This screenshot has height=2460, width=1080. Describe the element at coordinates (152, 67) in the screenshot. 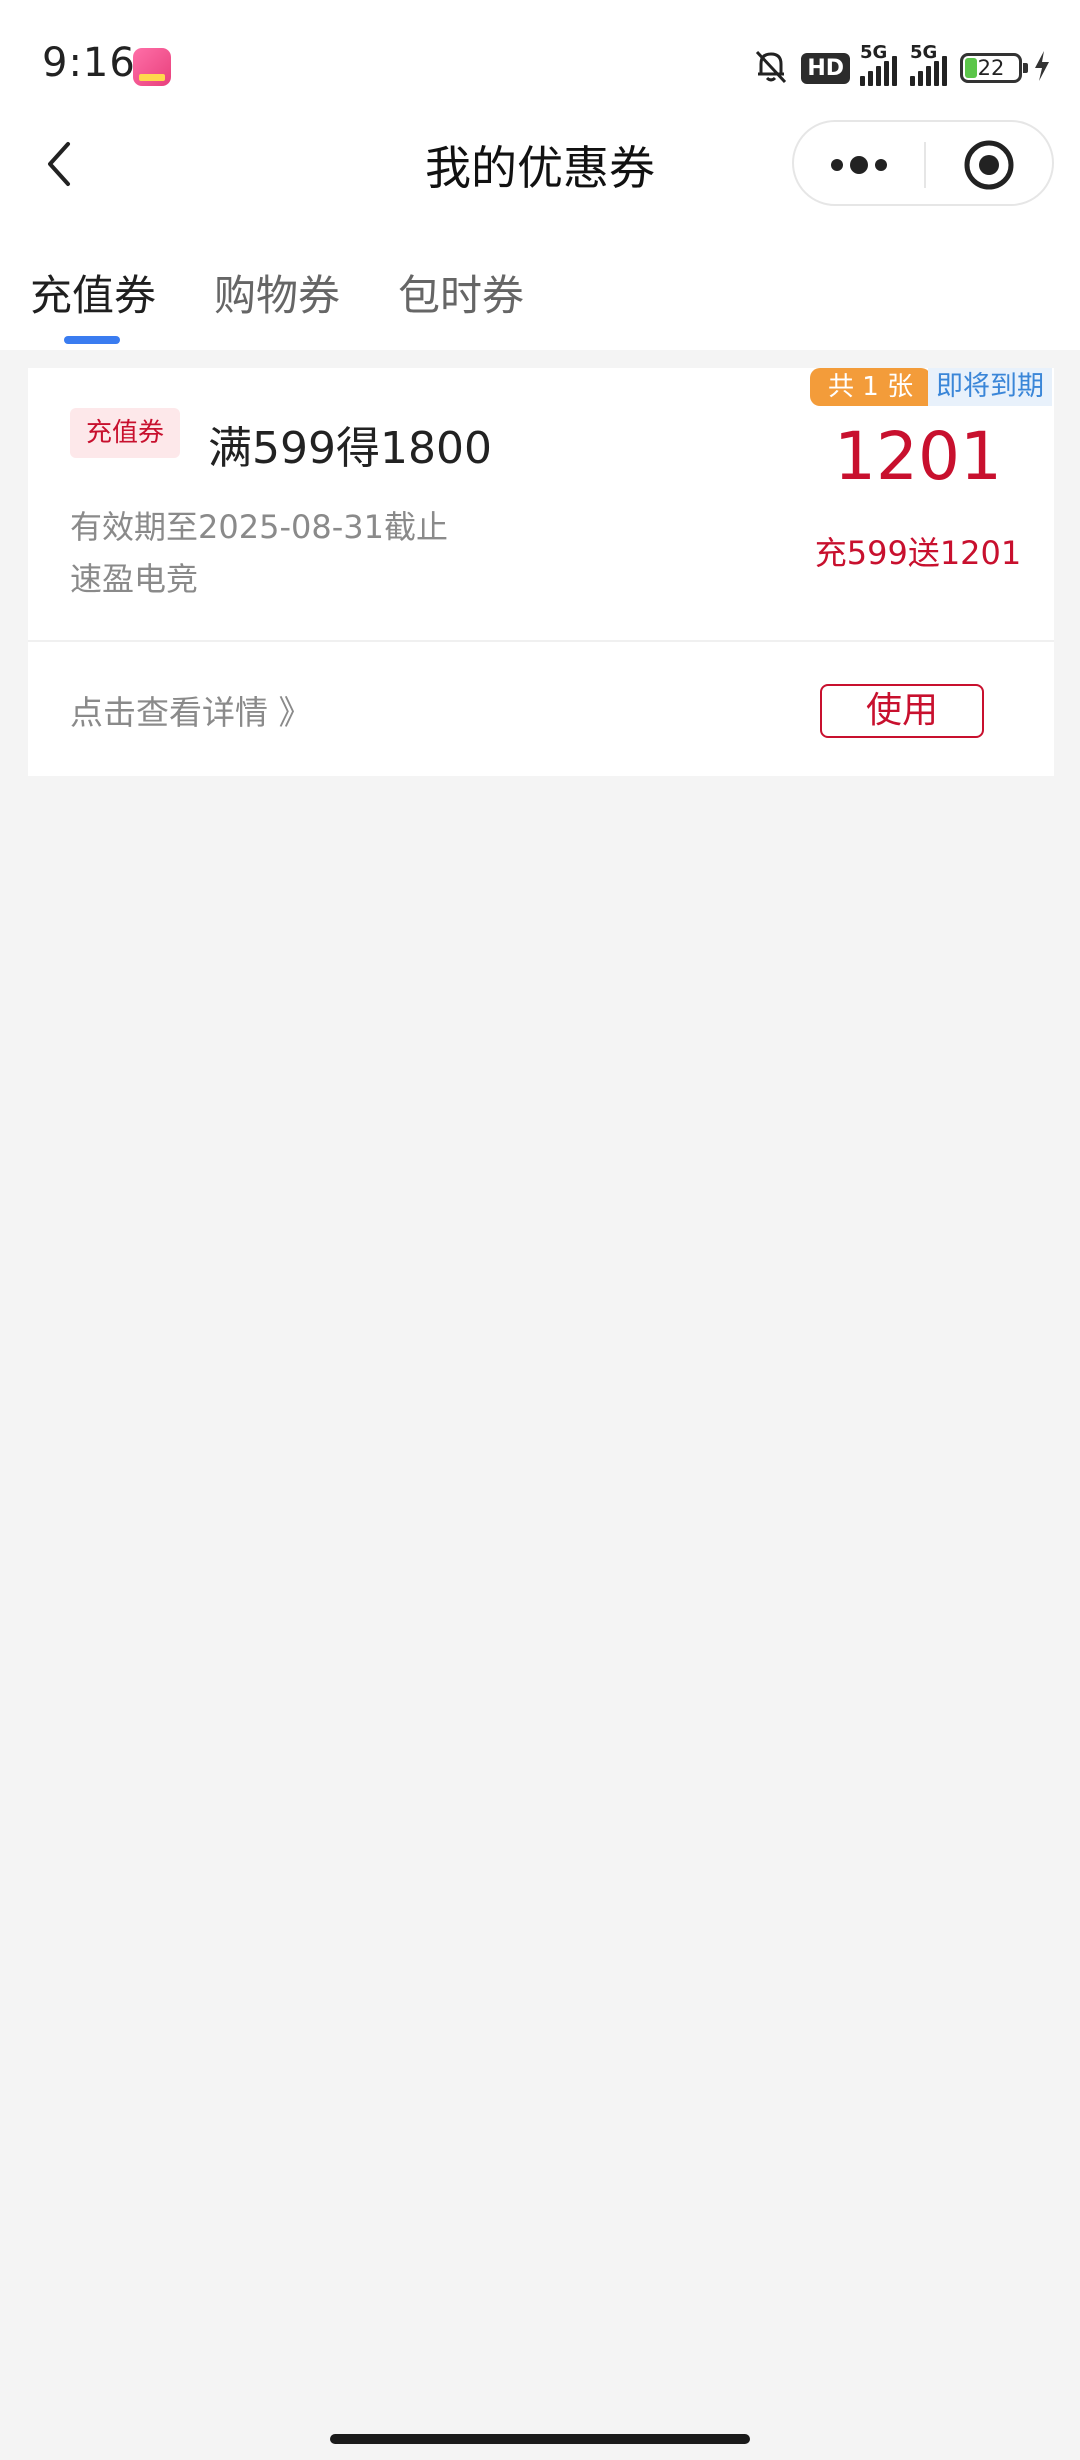

I see `app-icon` at that location.